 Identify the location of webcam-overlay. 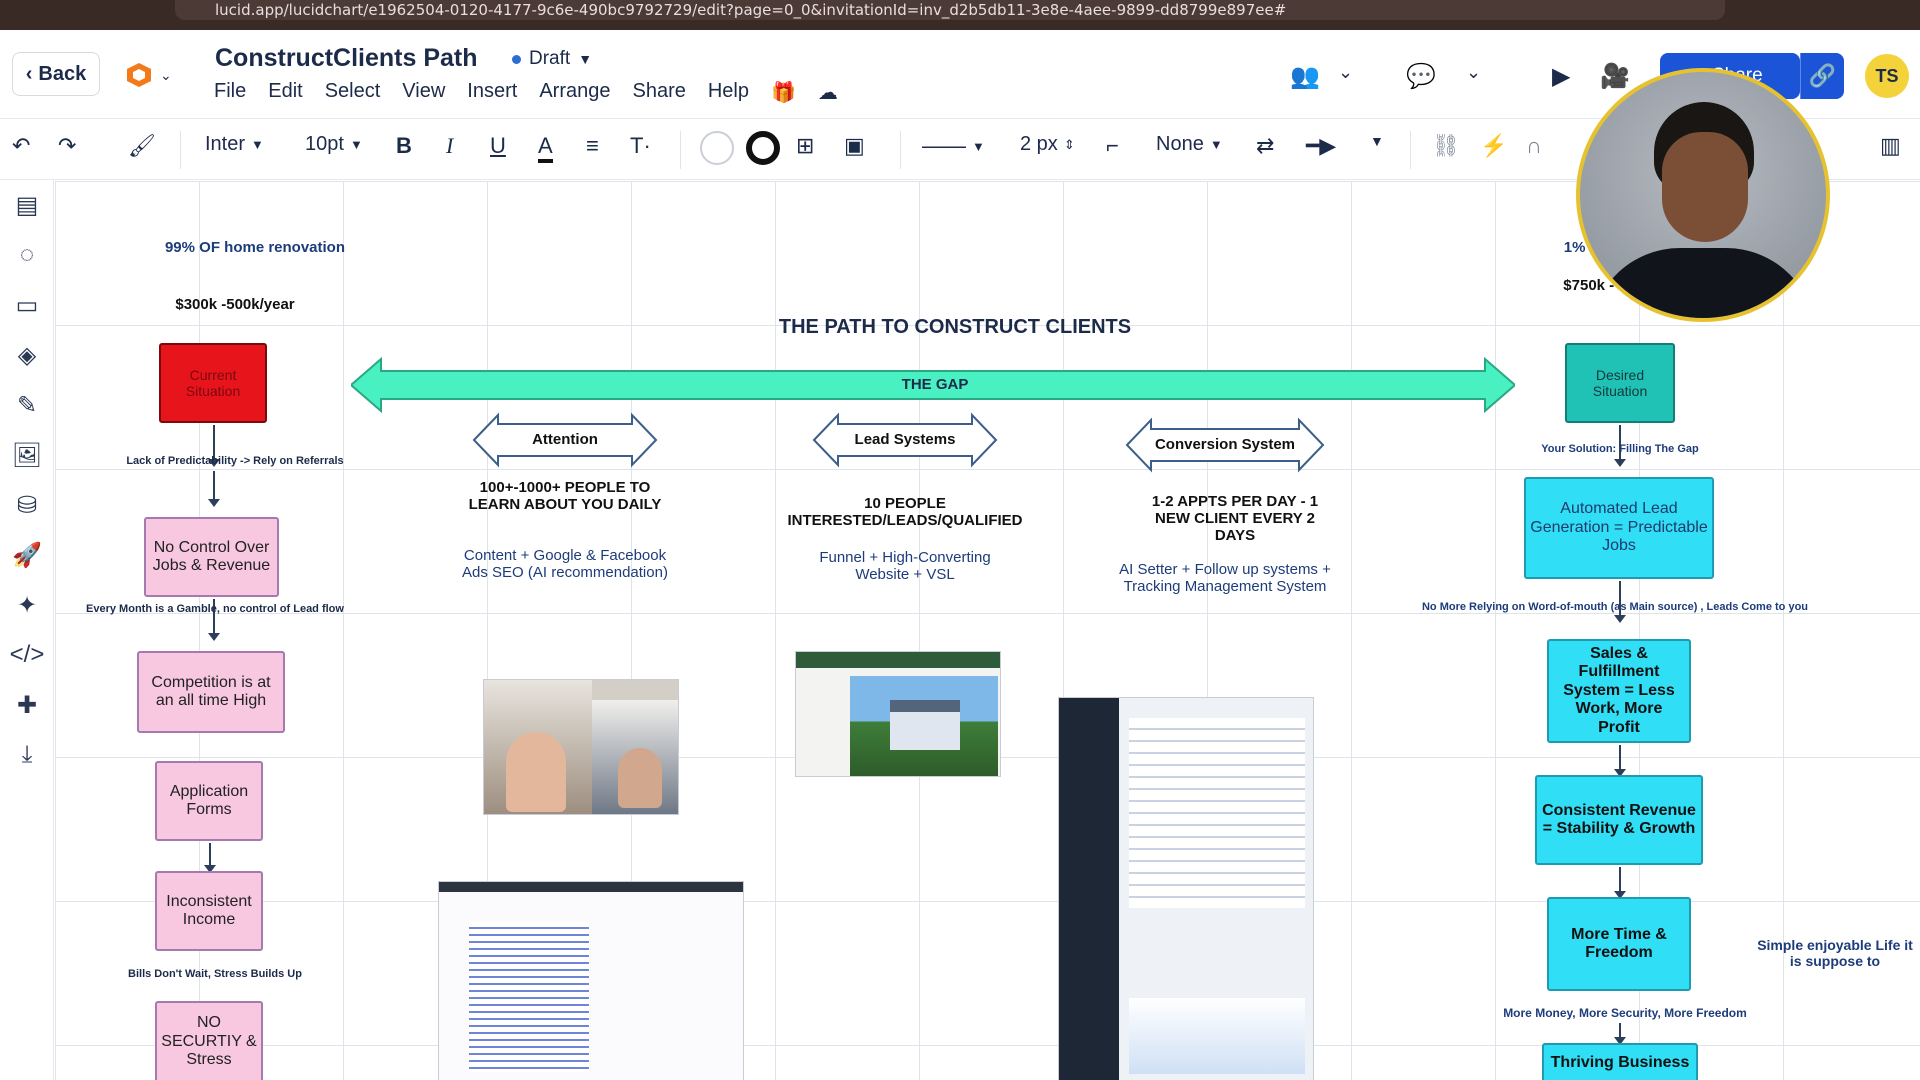
(1703, 195).